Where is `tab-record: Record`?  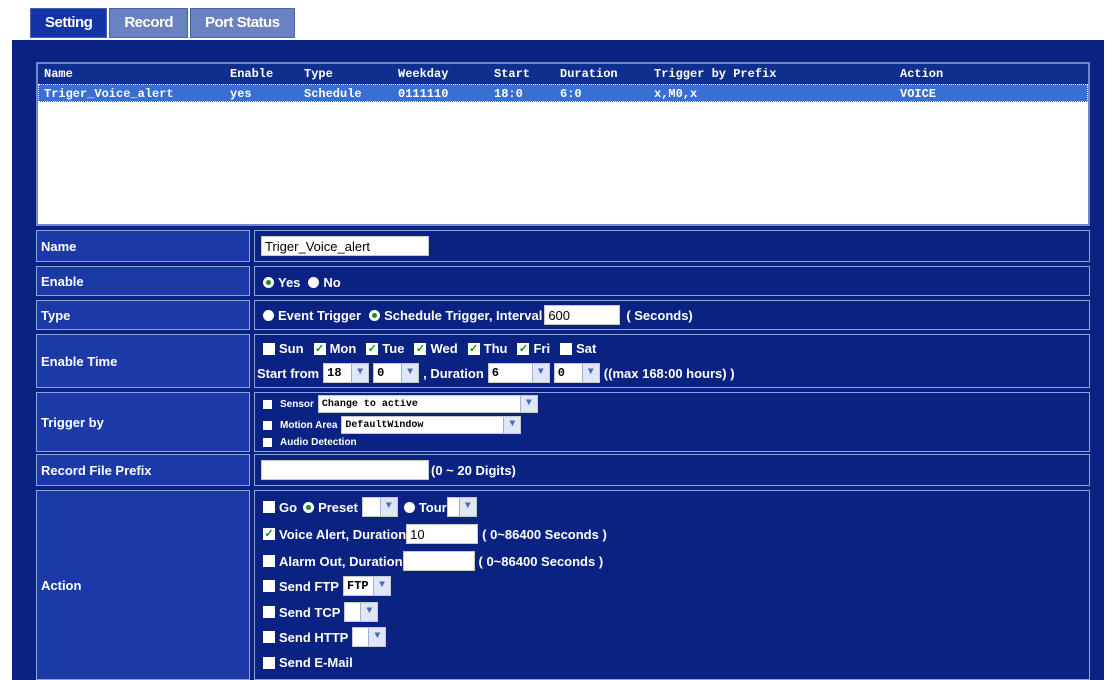
tab-record: Record is located at coordinates (149, 23).